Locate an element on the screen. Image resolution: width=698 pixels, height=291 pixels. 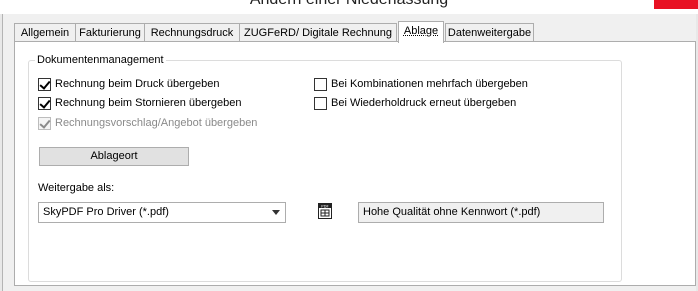
checkbox-druck is located at coordinates (44, 84).